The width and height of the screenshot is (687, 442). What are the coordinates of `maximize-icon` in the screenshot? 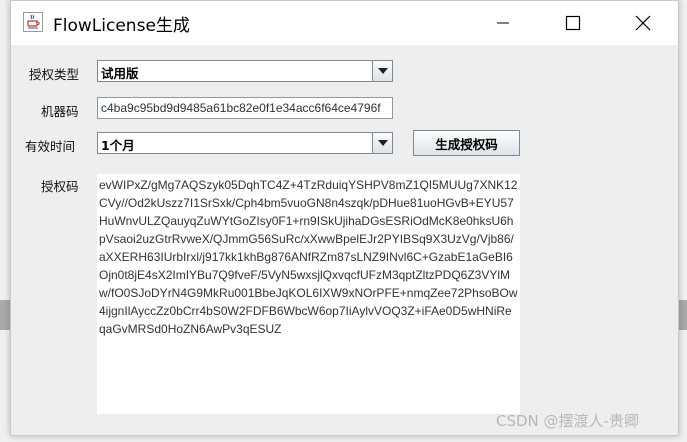 It's located at (573, 23).